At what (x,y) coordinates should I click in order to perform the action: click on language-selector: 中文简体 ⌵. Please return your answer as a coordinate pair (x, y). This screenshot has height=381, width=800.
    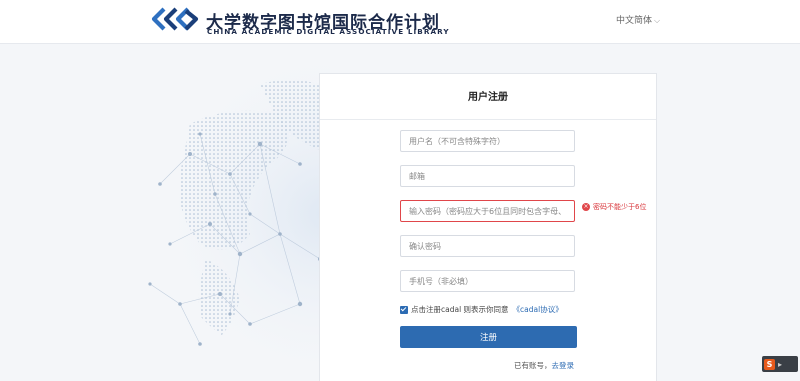
    Looking at the image, I should click on (638, 19).